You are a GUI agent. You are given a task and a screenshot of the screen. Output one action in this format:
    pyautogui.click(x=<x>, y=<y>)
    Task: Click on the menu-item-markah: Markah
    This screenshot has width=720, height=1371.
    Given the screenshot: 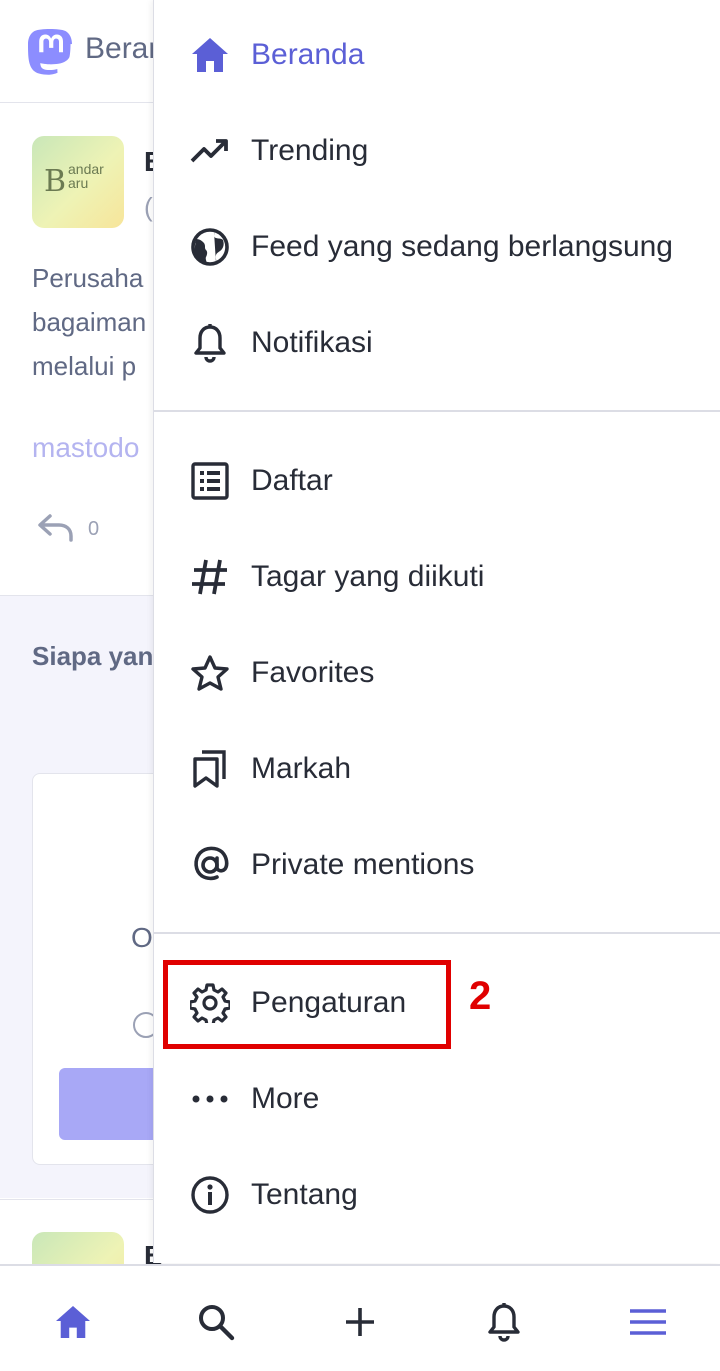 What is the action you would take?
    pyautogui.click(x=437, y=769)
    